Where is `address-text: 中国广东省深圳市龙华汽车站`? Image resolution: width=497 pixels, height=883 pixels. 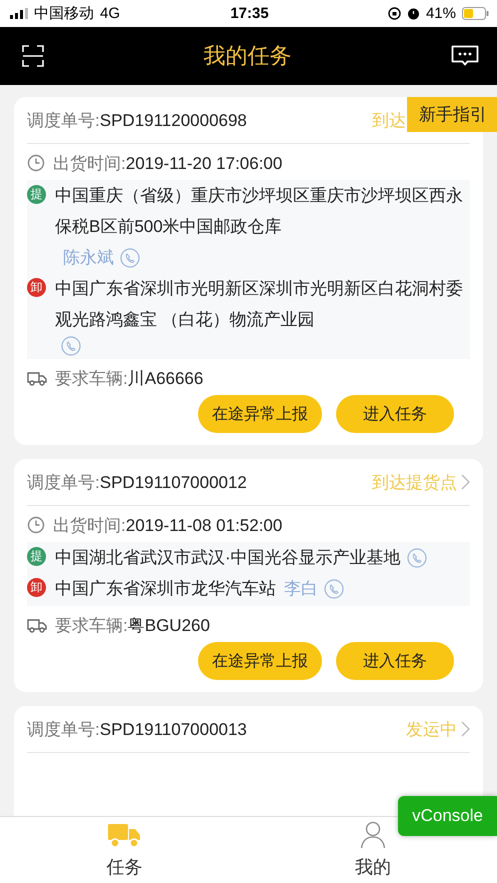 address-text: 中国广东省深圳市龙华汽车站 is located at coordinates (165, 589).